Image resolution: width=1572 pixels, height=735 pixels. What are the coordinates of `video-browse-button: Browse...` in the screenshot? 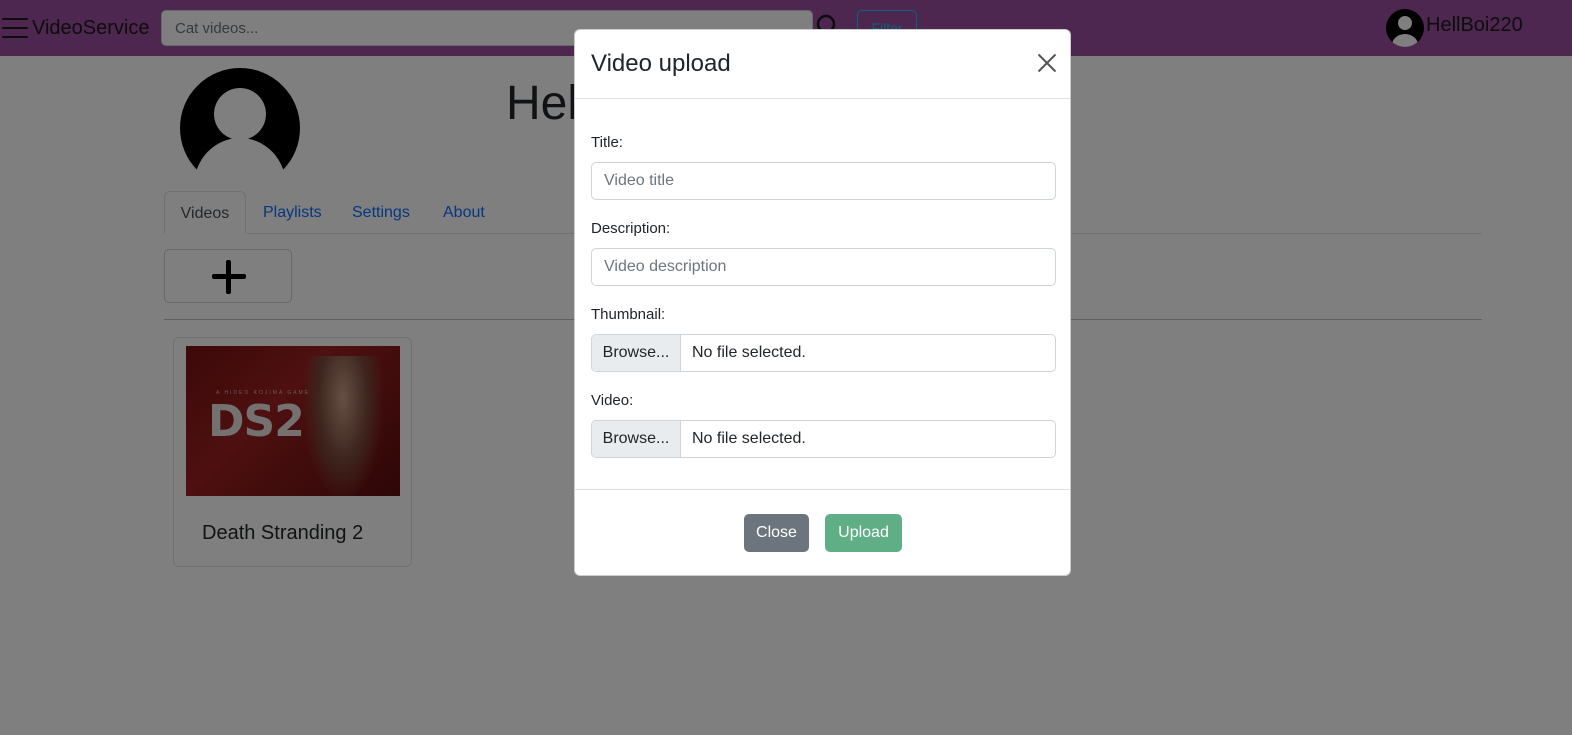 It's located at (636, 439).